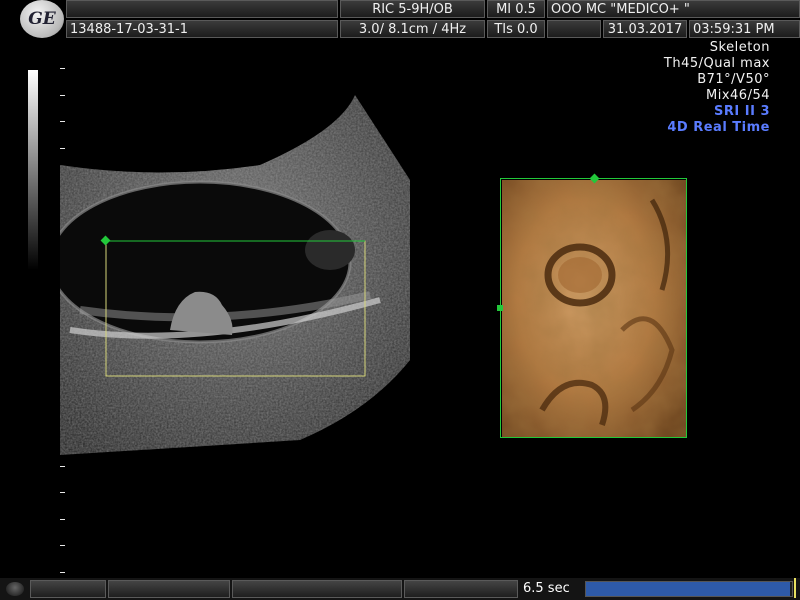 The height and width of the screenshot is (600, 800). What do you see at coordinates (500, 308) in the screenshot?
I see `render-side-handle` at bounding box center [500, 308].